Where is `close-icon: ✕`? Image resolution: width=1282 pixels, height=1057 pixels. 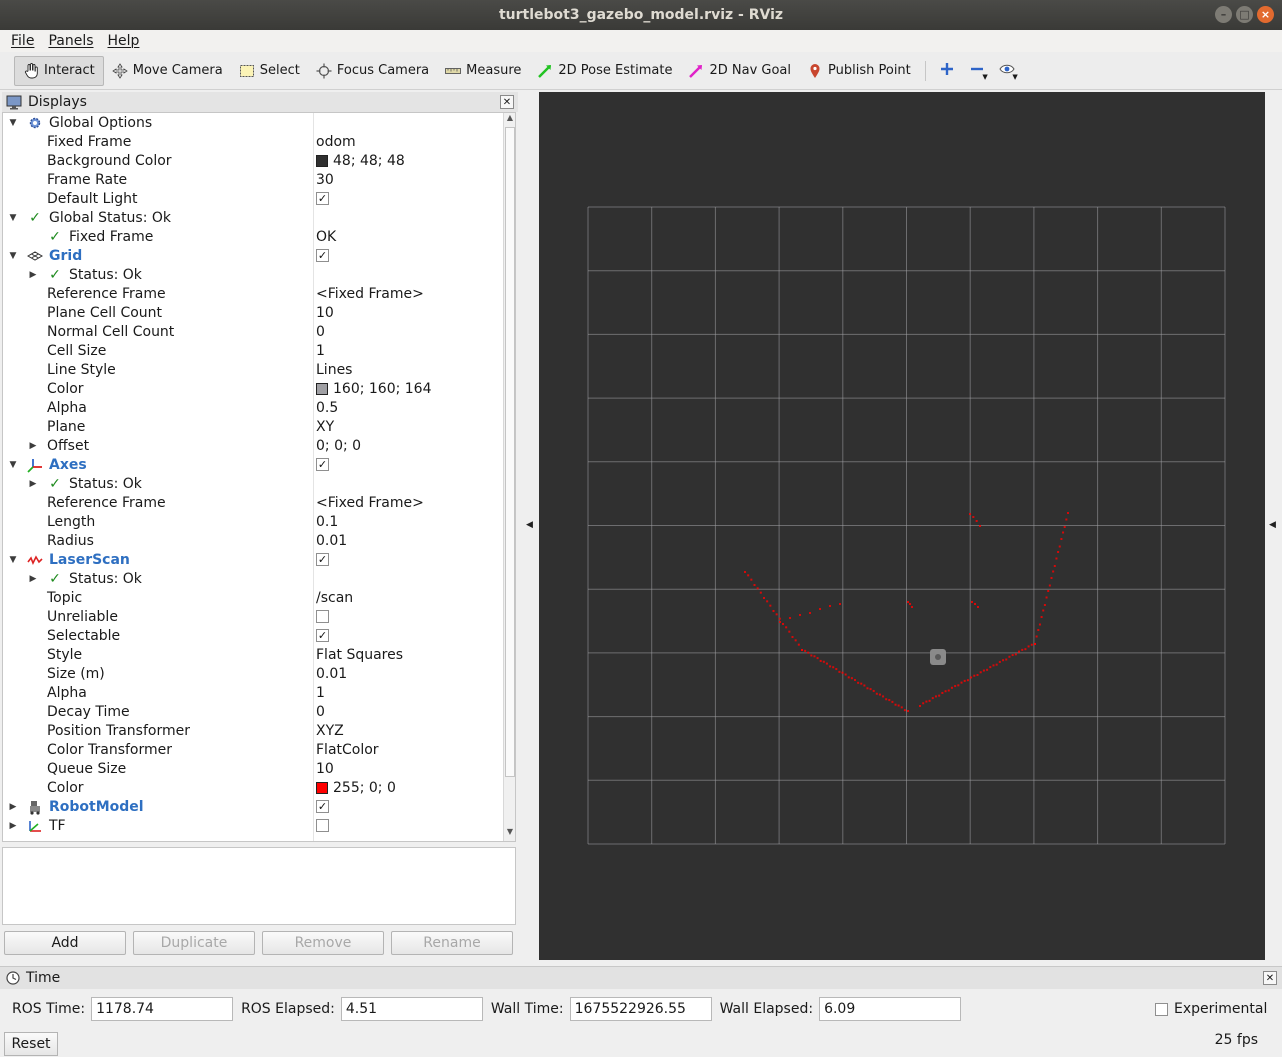 close-icon: ✕ is located at coordinates (1270, 978).